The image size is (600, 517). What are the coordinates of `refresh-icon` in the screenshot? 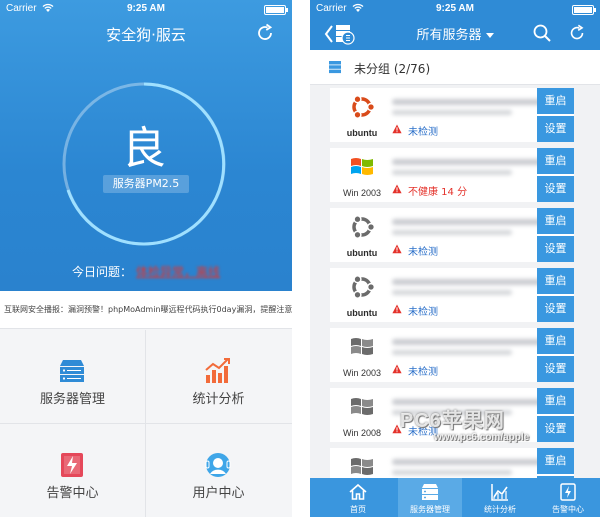 It's located at (577, 32).